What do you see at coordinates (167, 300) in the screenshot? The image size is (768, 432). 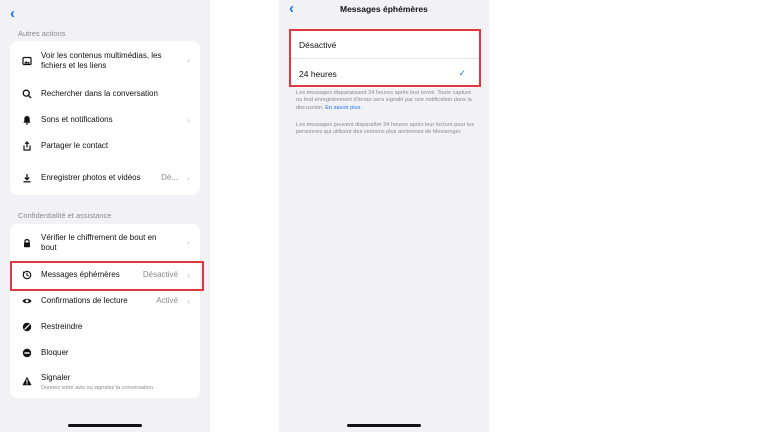 I see `row-value: Activé` at bounding box center [167, 300].